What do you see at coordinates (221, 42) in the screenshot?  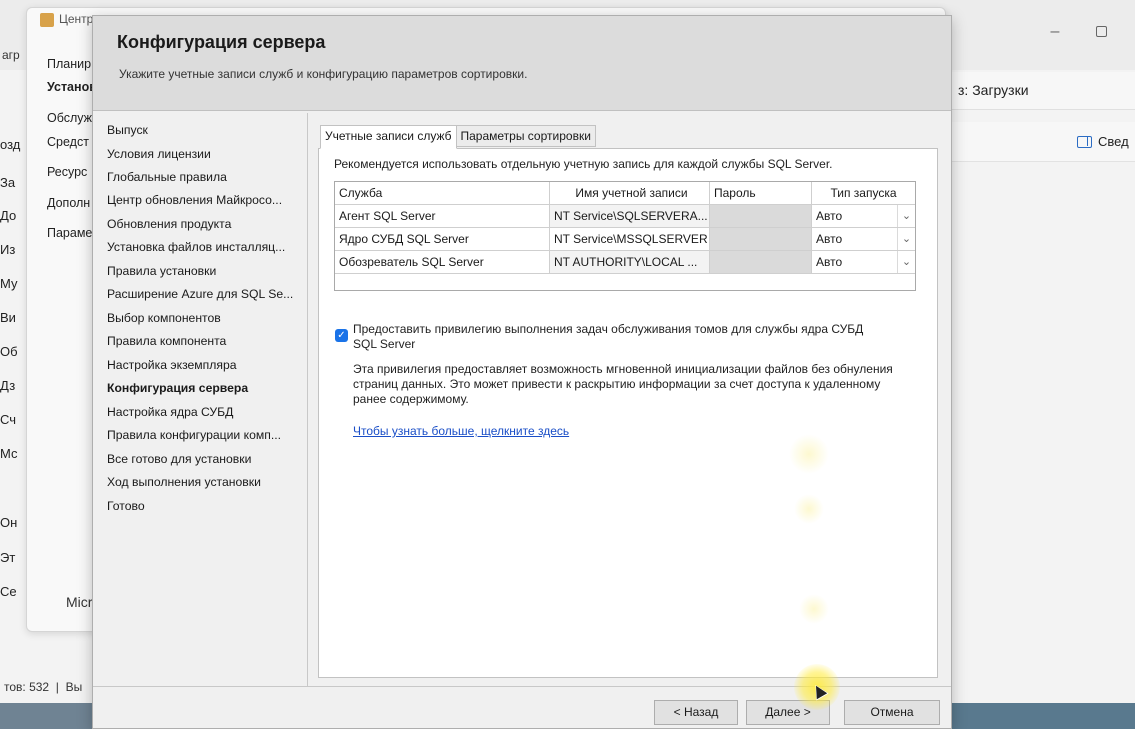 I see `page-title: Конфигурация сервера` at bounding box center [221, 42].